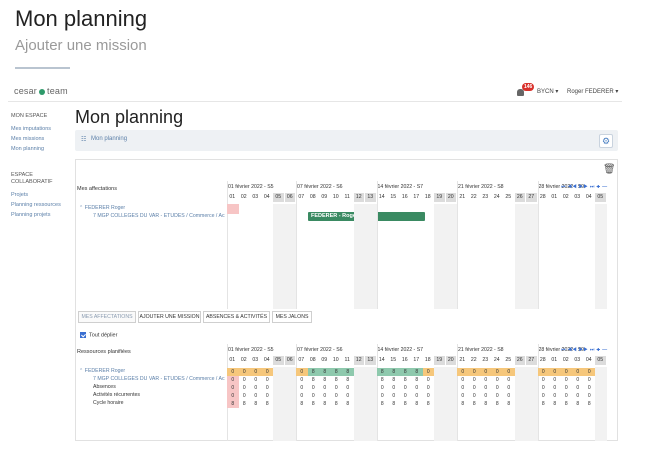  I want to click on main-title: Mon planning, so click(129, 117).